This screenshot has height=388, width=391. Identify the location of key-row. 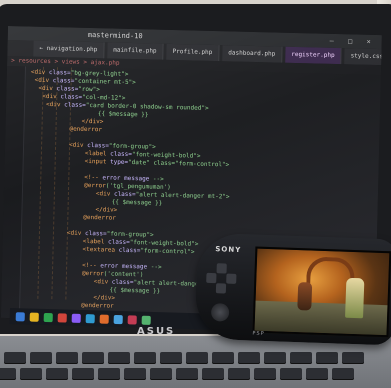
(184, 358).